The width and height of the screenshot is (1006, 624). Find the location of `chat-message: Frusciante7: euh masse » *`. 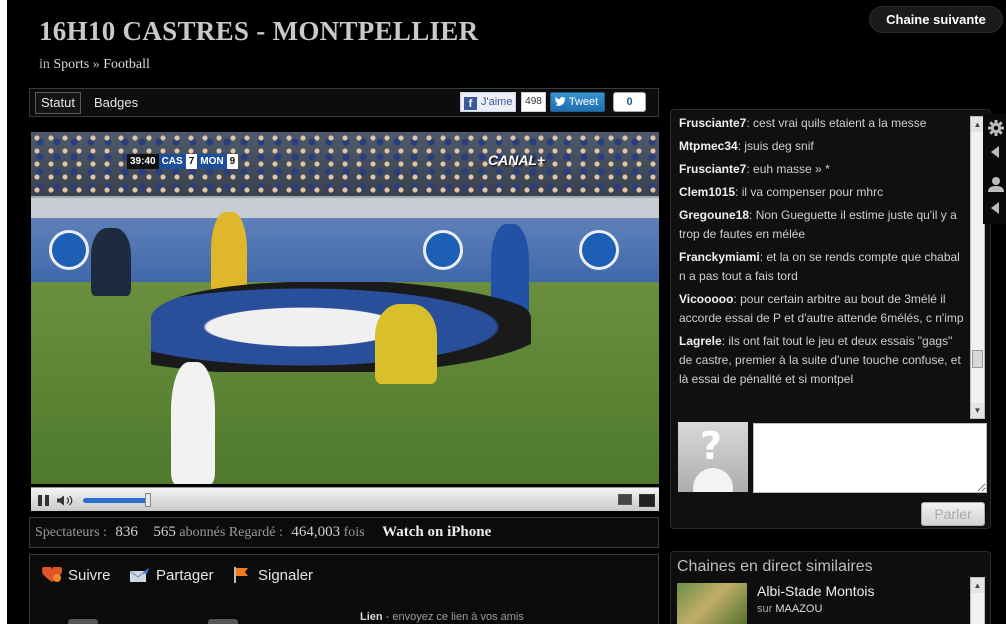

chat-message: Frusciante7: euh masse » * is located at coordinates (823, 169).